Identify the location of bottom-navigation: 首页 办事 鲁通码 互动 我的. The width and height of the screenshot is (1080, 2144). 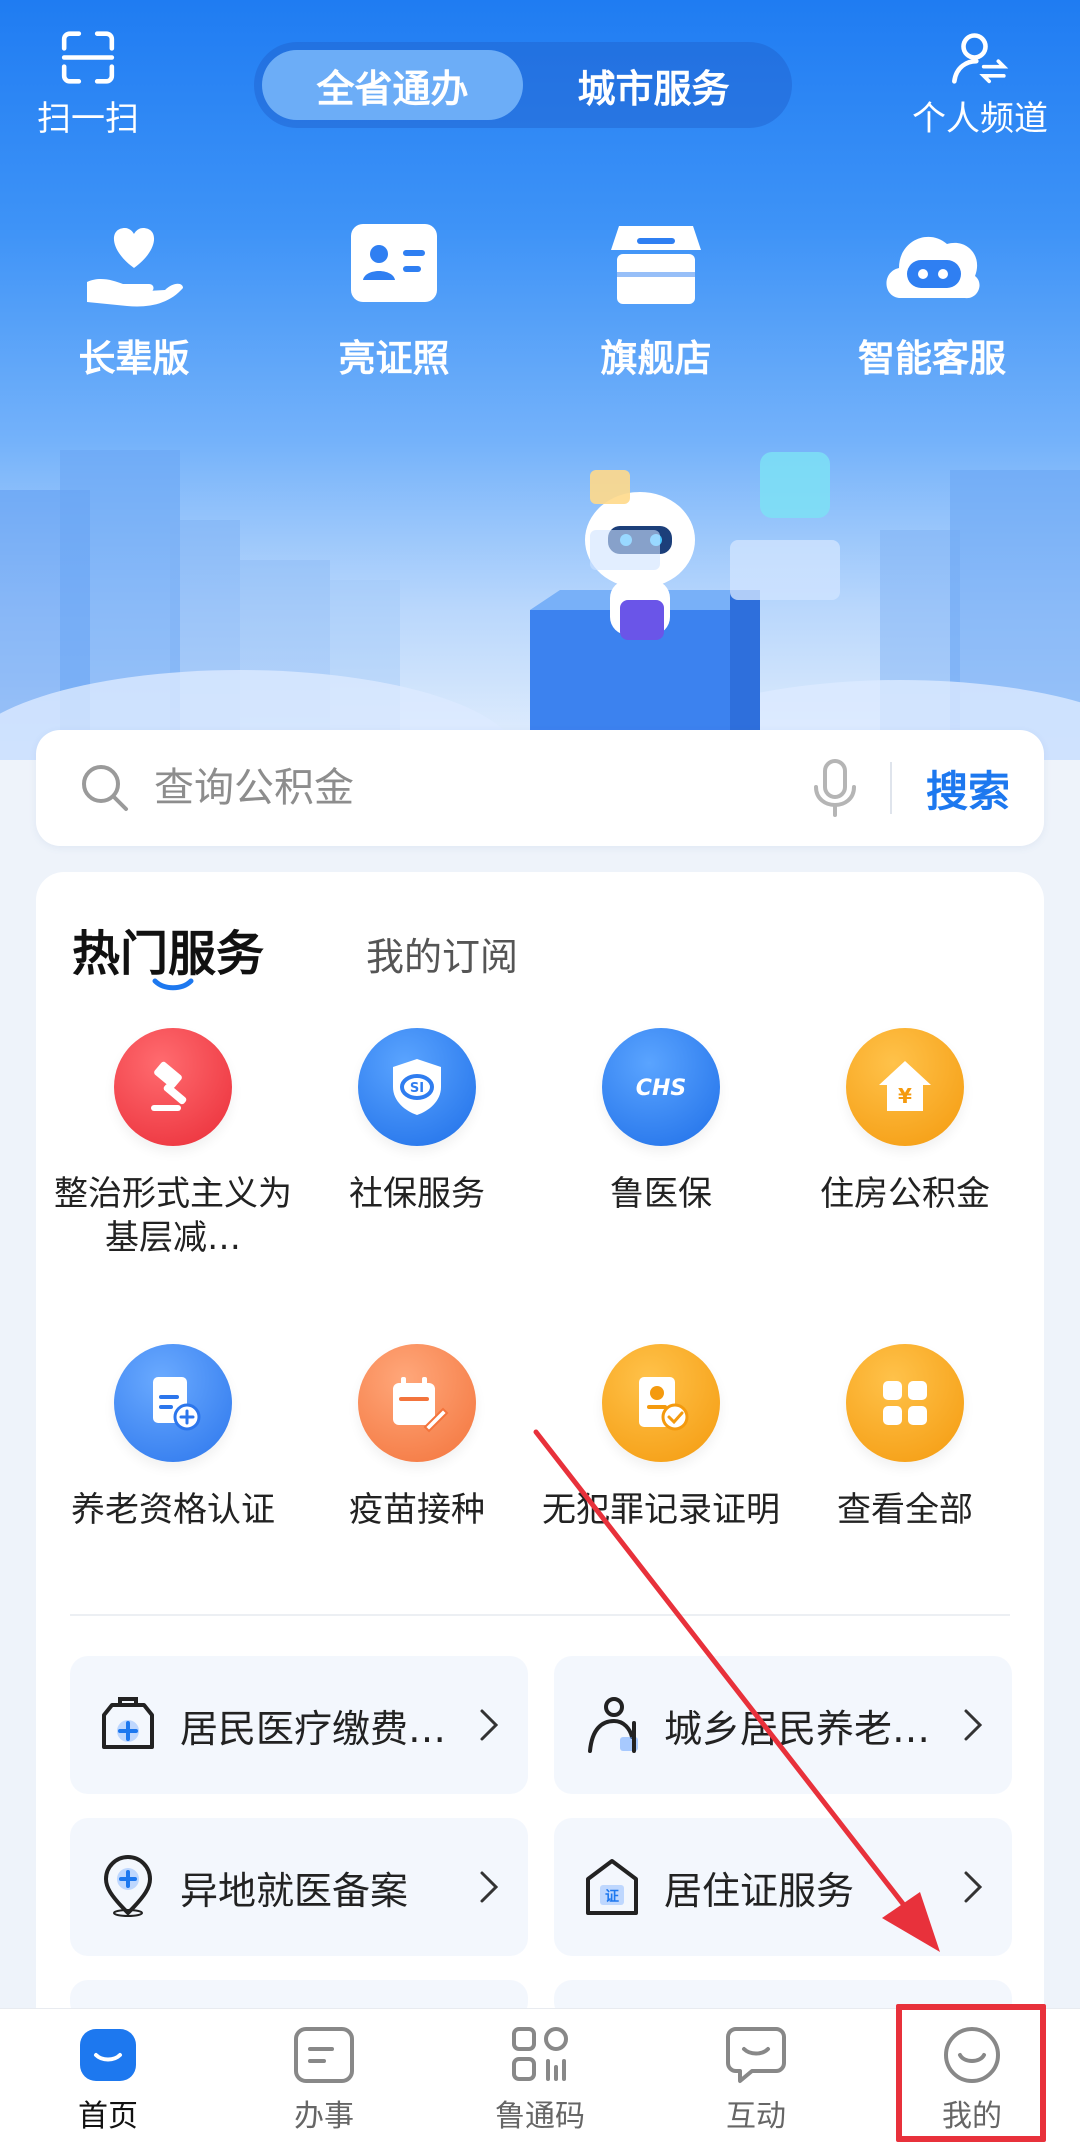
(540, 2076).